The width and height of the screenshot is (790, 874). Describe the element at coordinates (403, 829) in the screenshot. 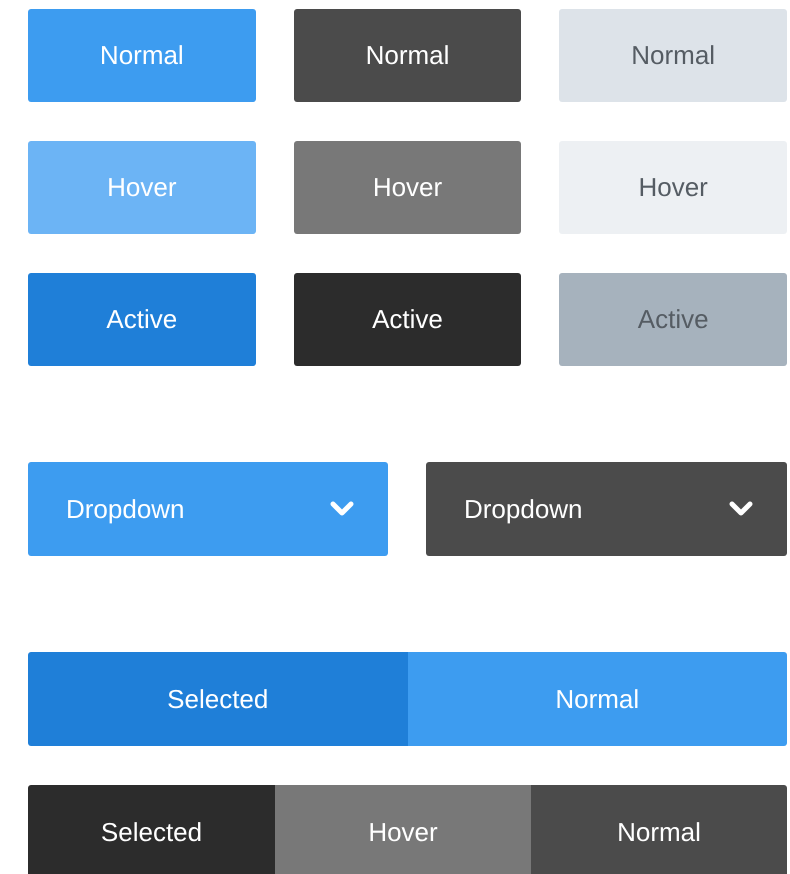

I see `segment-tab: Hover` at that location.